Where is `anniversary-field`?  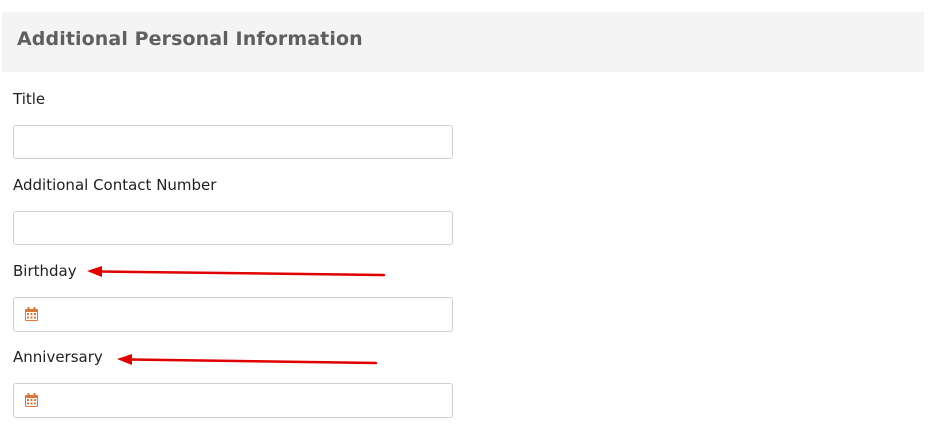 anniversary-field is located at coordinates (233, 400).